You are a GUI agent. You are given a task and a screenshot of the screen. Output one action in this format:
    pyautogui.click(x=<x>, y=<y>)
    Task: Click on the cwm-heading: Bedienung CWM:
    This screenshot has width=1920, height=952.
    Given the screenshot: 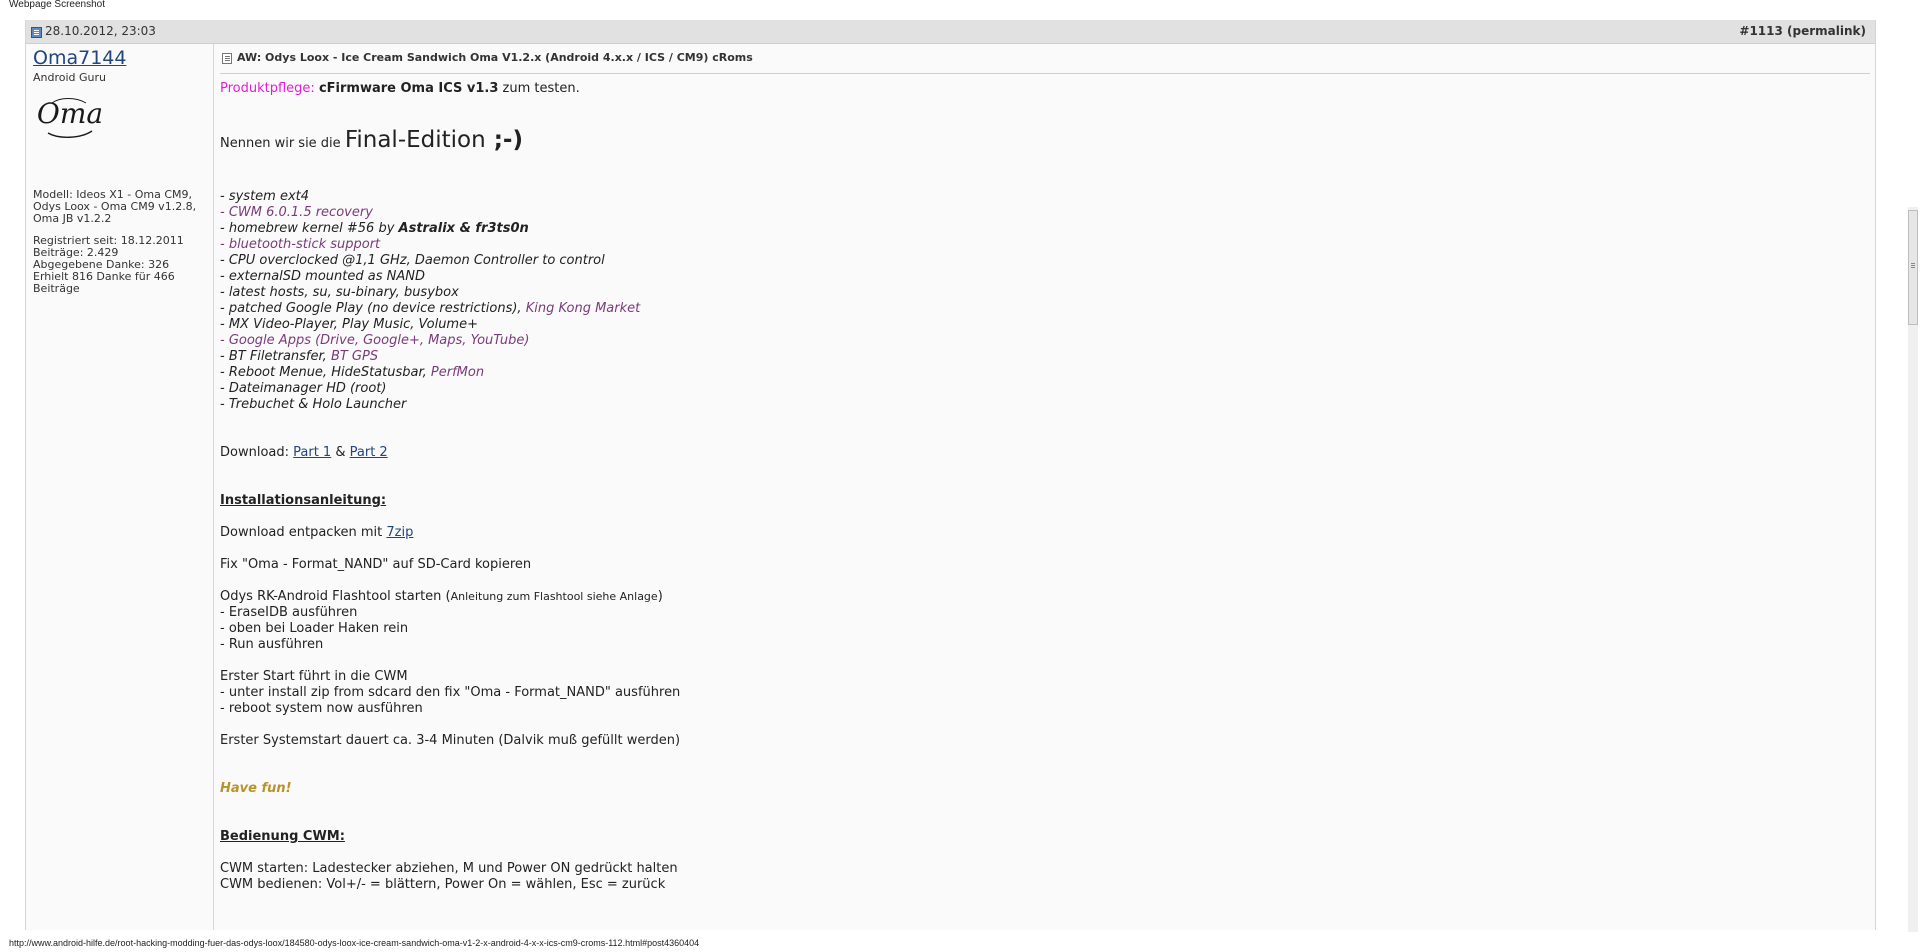 What is the action you would take?
    pyautogui.click(x=282, y=836)
    